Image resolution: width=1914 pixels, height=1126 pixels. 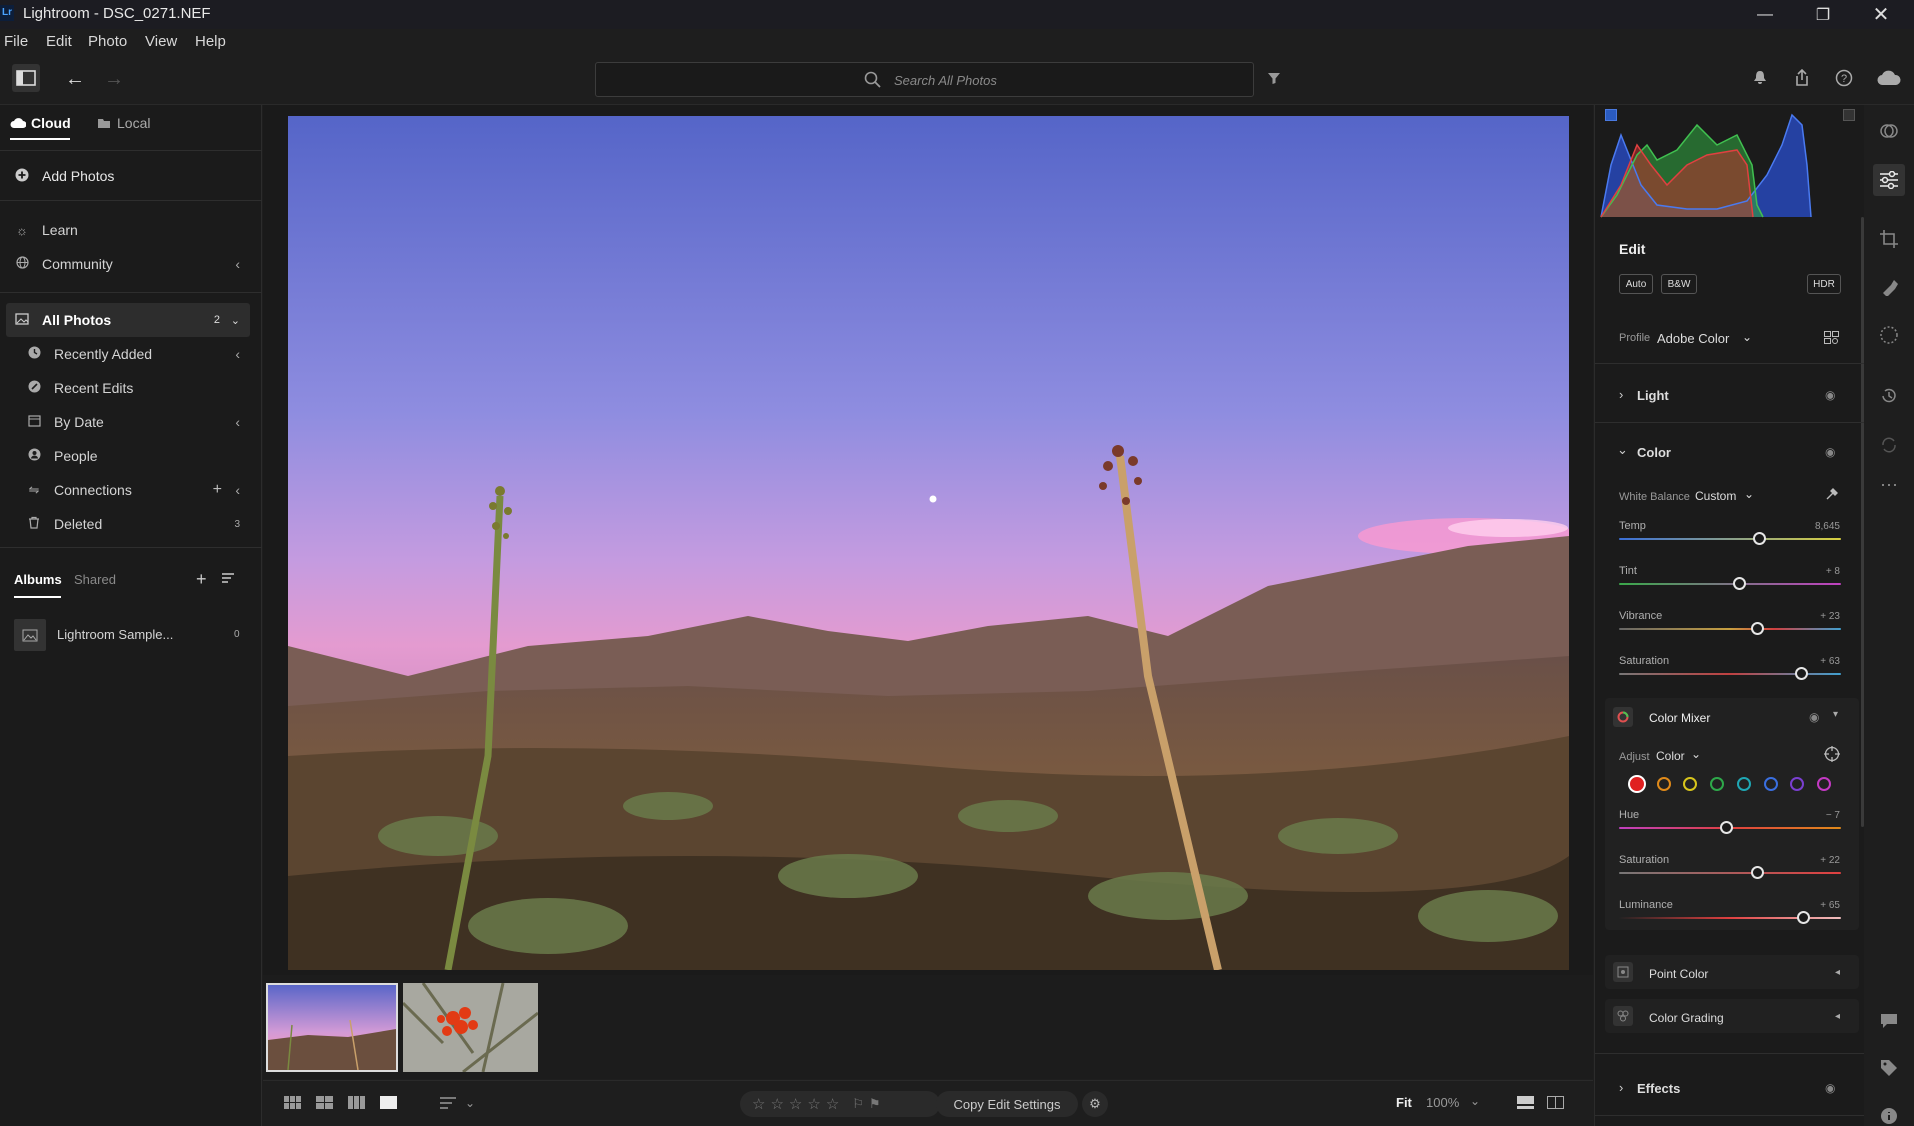 I want to click on minimize-icon: —, so click(x=1765, y=14).